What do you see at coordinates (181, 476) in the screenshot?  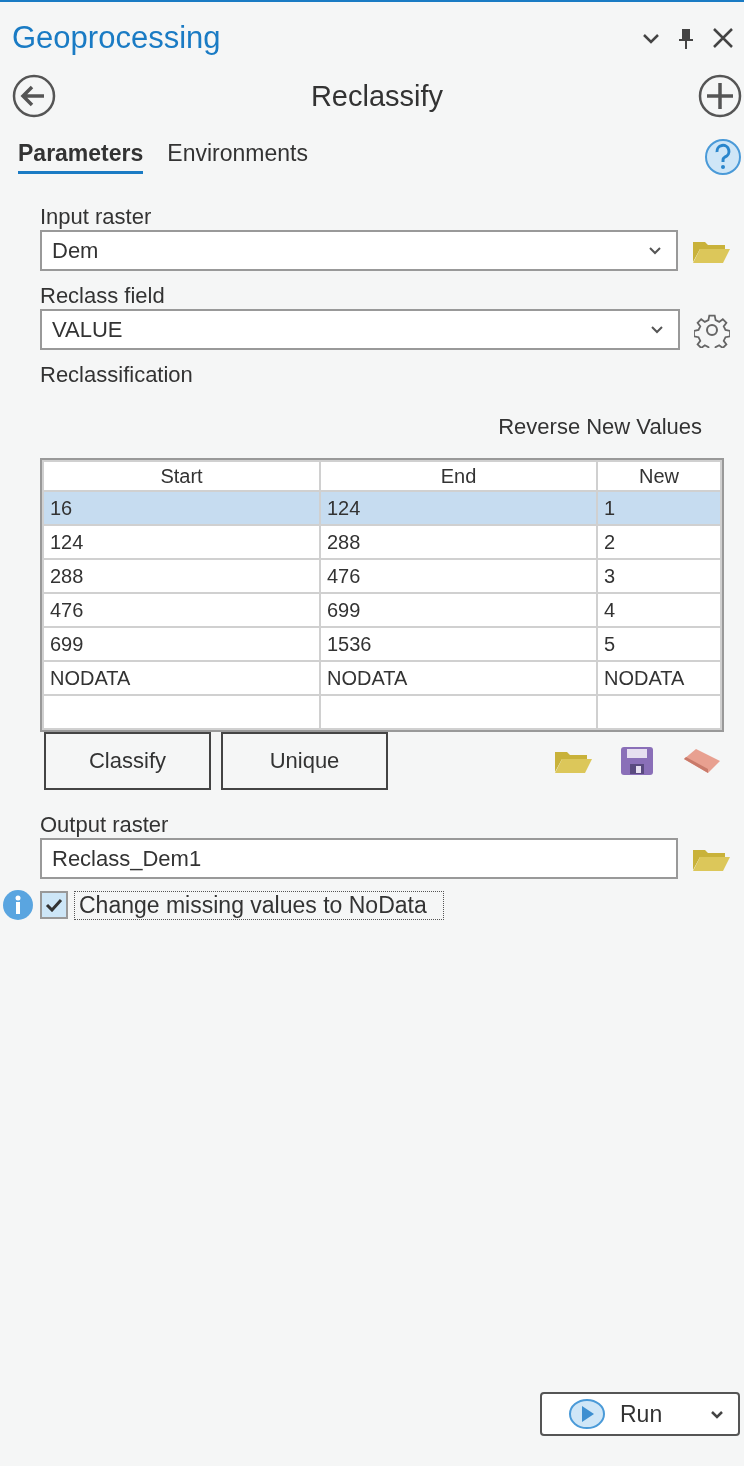 I see `column-header: Start` at bounding box center [181, 476].